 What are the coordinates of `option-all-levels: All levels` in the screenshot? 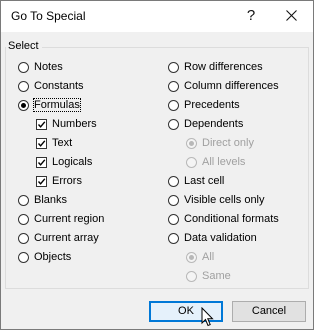 It's located at (215, 162).